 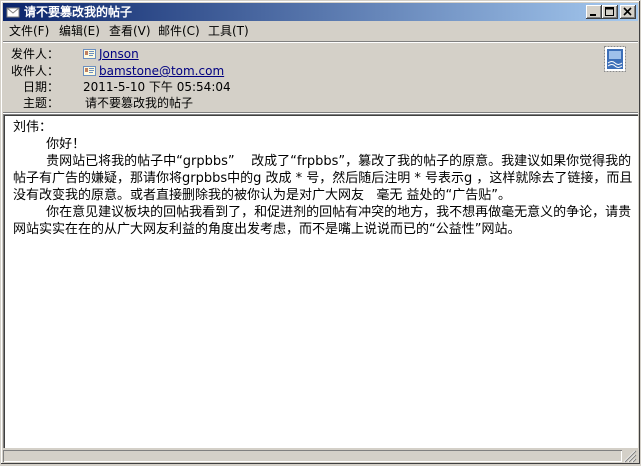 What do you see at coordinates (320, 31) in the screenshot?
I see `menu-bar: 文件(F) 编辑(E) 查看(V) 邮件(C) 工具(T)` at bounding box center [320, 31].